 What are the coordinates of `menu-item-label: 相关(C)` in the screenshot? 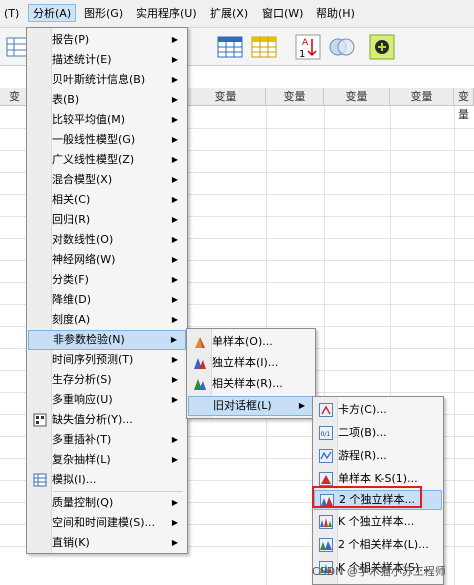 It's located at (71, 199).